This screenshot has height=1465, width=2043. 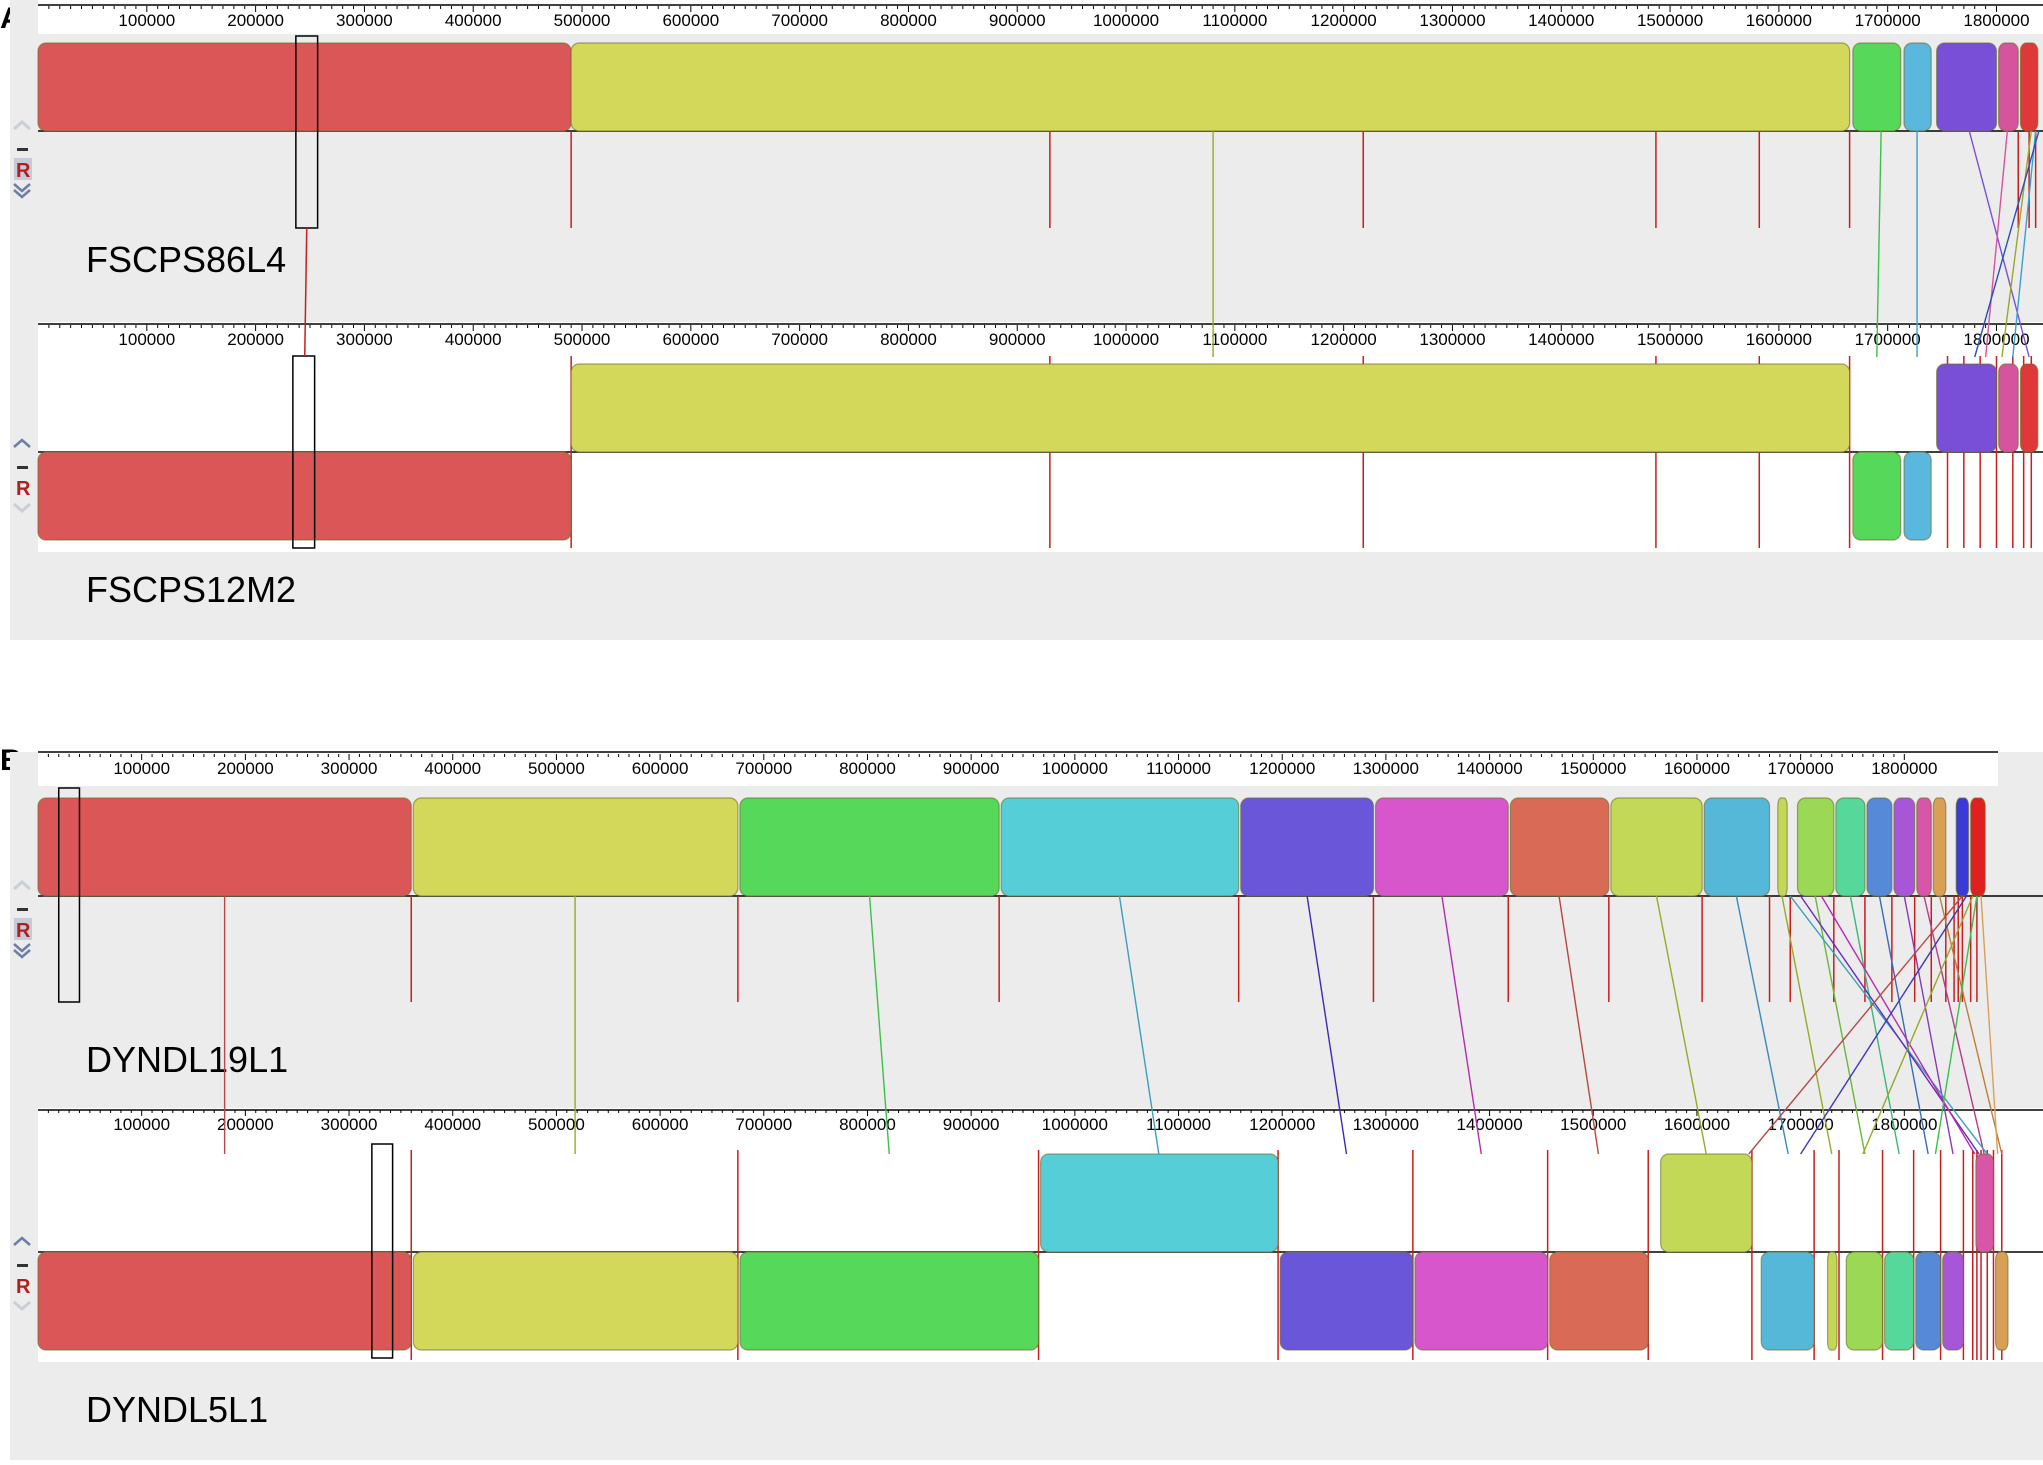 What do you see at coordinates (255, 339) in the screenshot?
I see `ruler-tick-label: 200000` at bounding box center [255, 339].